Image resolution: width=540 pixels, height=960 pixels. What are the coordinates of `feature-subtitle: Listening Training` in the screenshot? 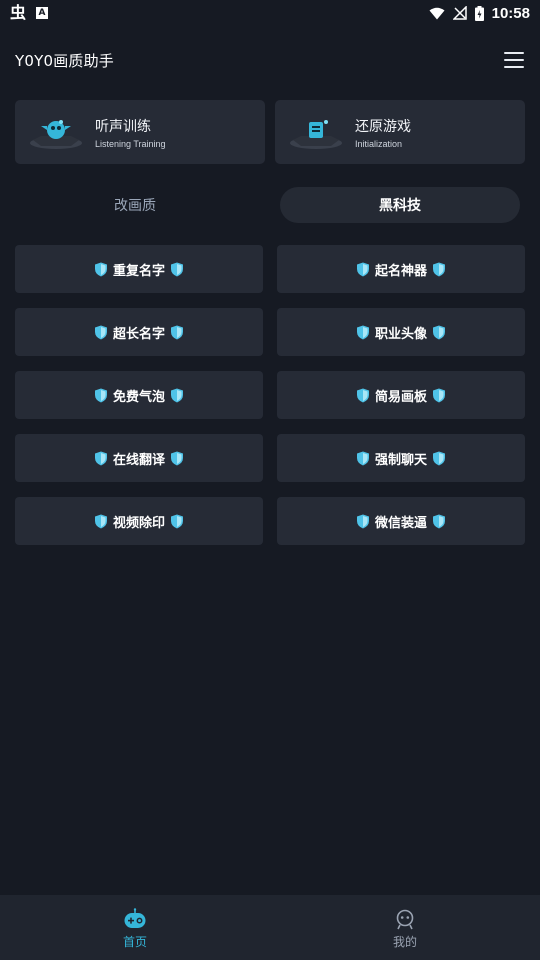 It's located at (130, 143).